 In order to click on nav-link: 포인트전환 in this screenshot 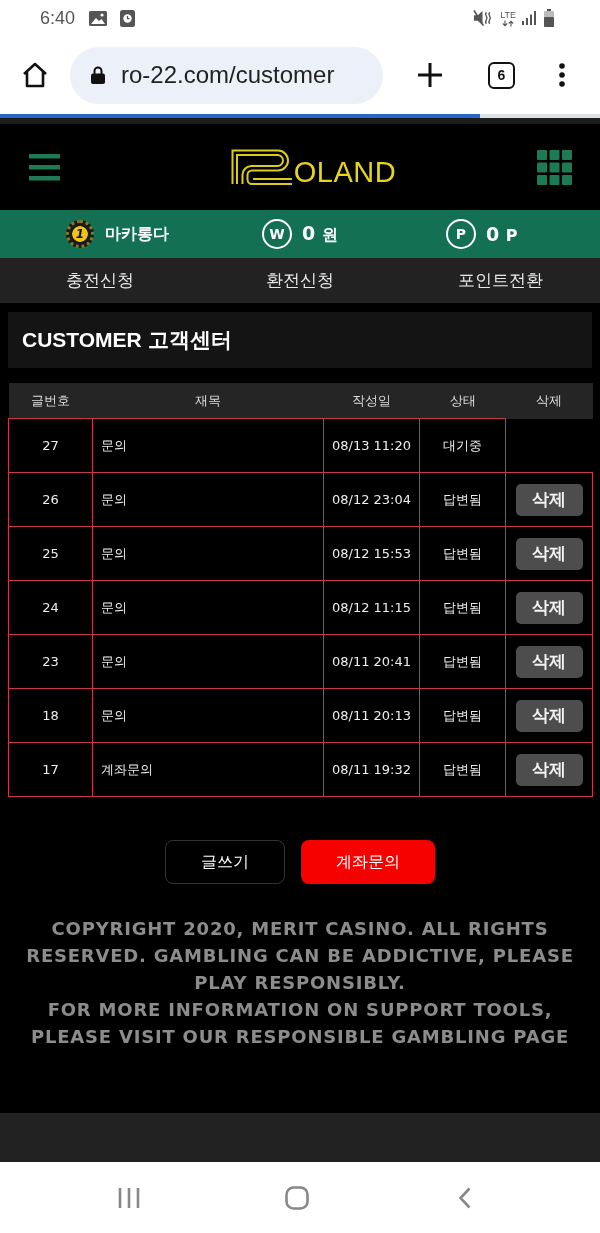, I will do `click(500, 280)`.